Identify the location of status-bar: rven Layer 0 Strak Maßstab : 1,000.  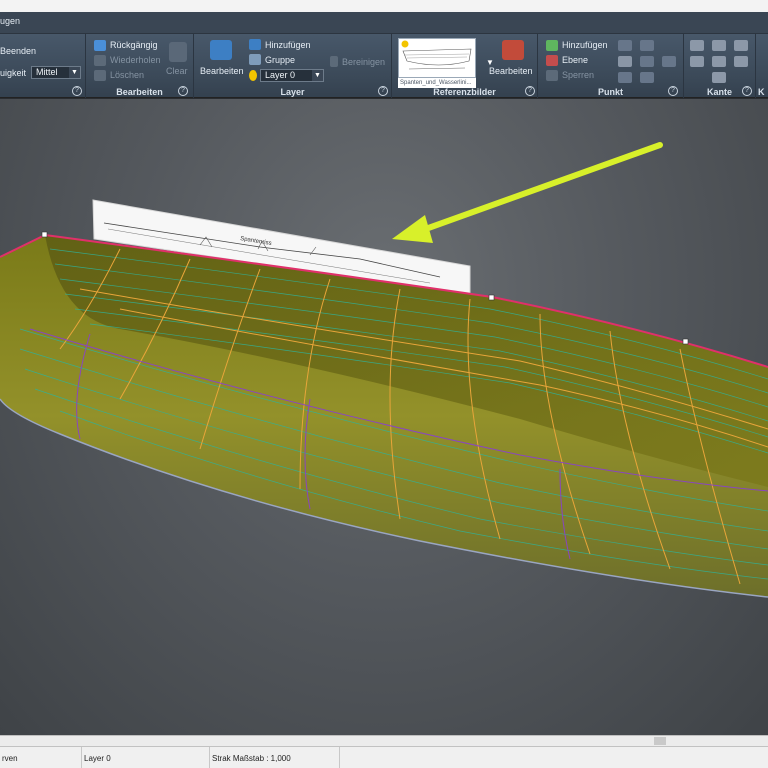
(384, 757).